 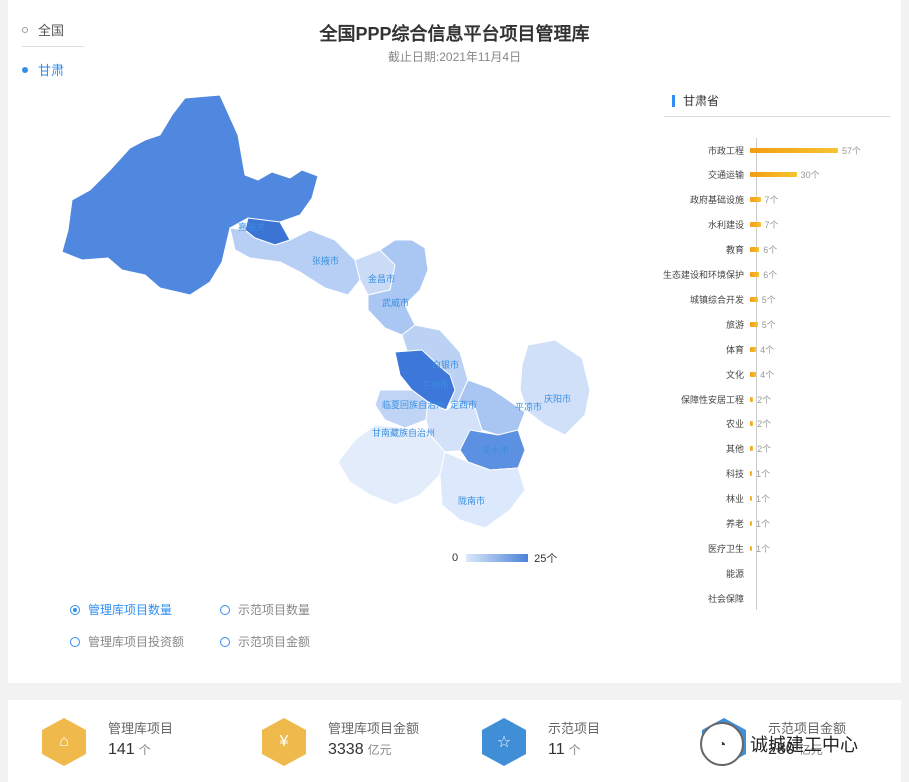 What do you see at coordinates (705, 524) in the screenshot?
I see `category-row: 养老 1个` at bounding box center [705, 524].